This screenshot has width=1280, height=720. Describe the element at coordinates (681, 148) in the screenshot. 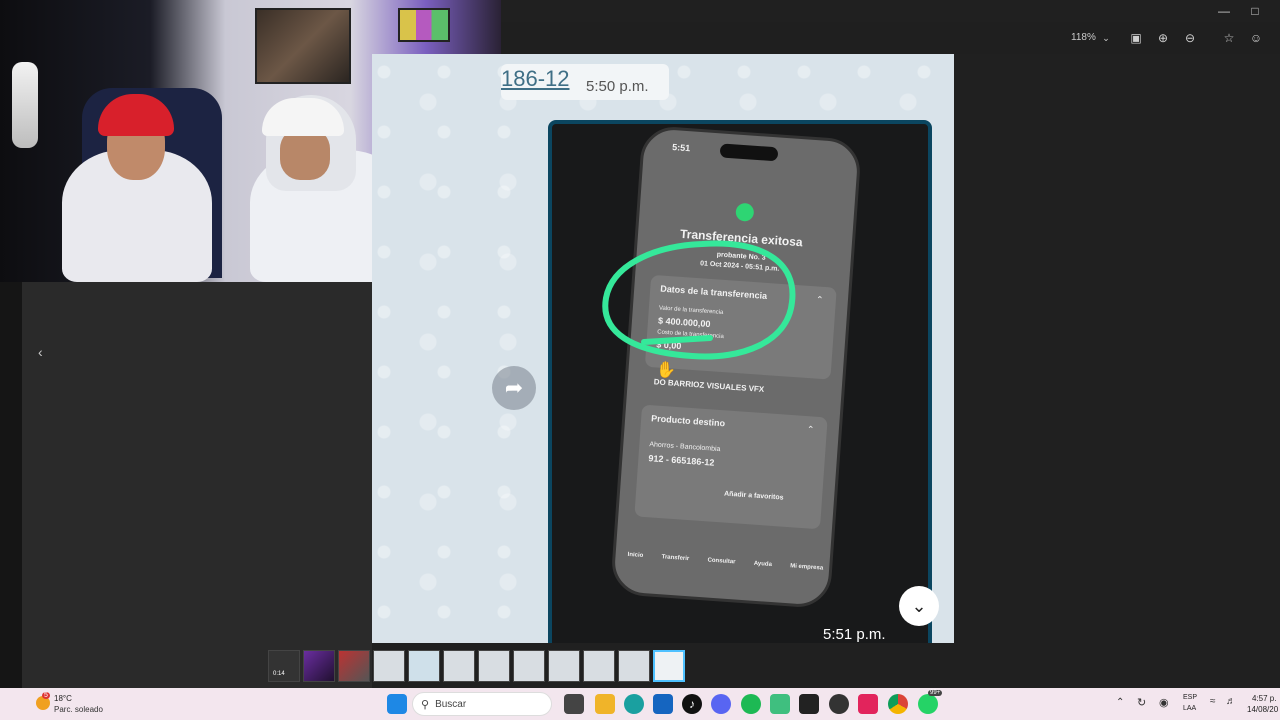

I see `phone-status-time: 5:51` at that location.